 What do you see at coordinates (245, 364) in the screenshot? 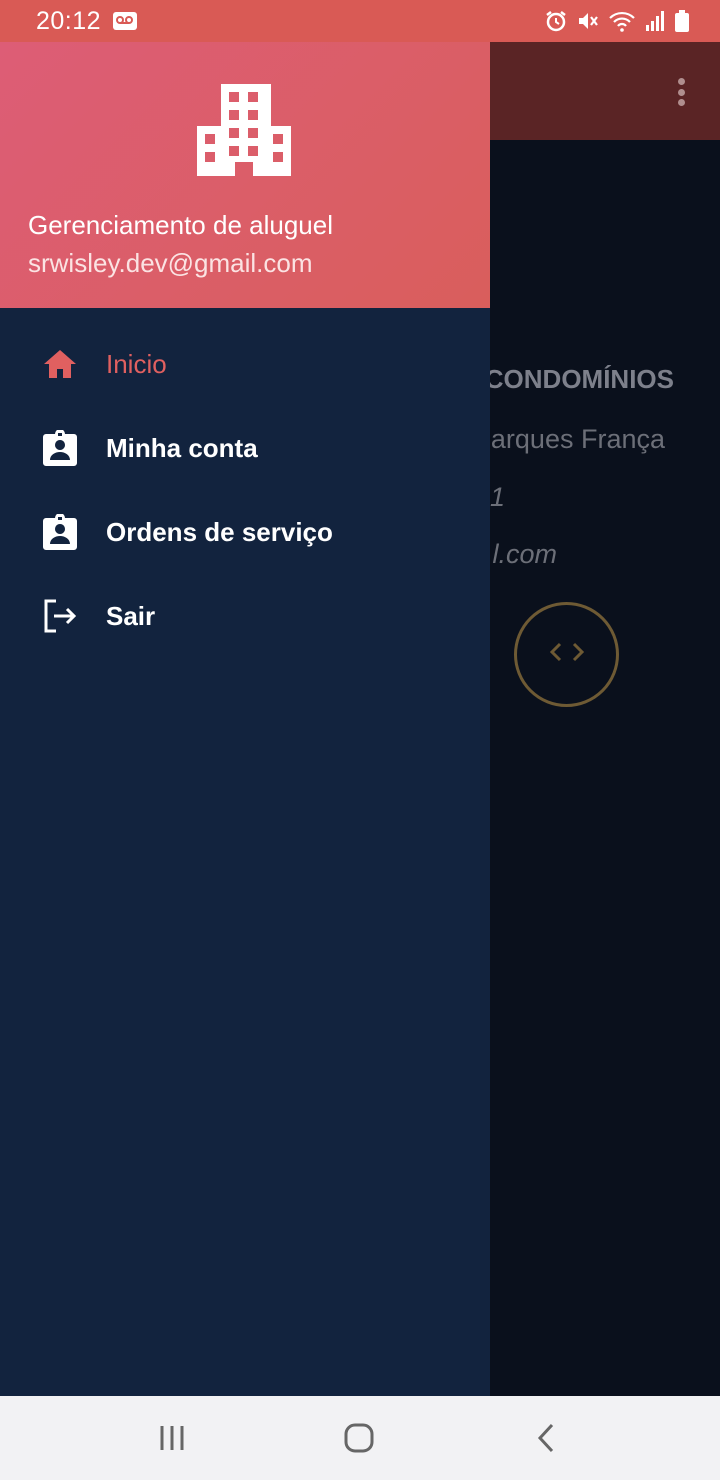
I see `menu-item-inicio: Inicio` at bounding box center [245, 364].